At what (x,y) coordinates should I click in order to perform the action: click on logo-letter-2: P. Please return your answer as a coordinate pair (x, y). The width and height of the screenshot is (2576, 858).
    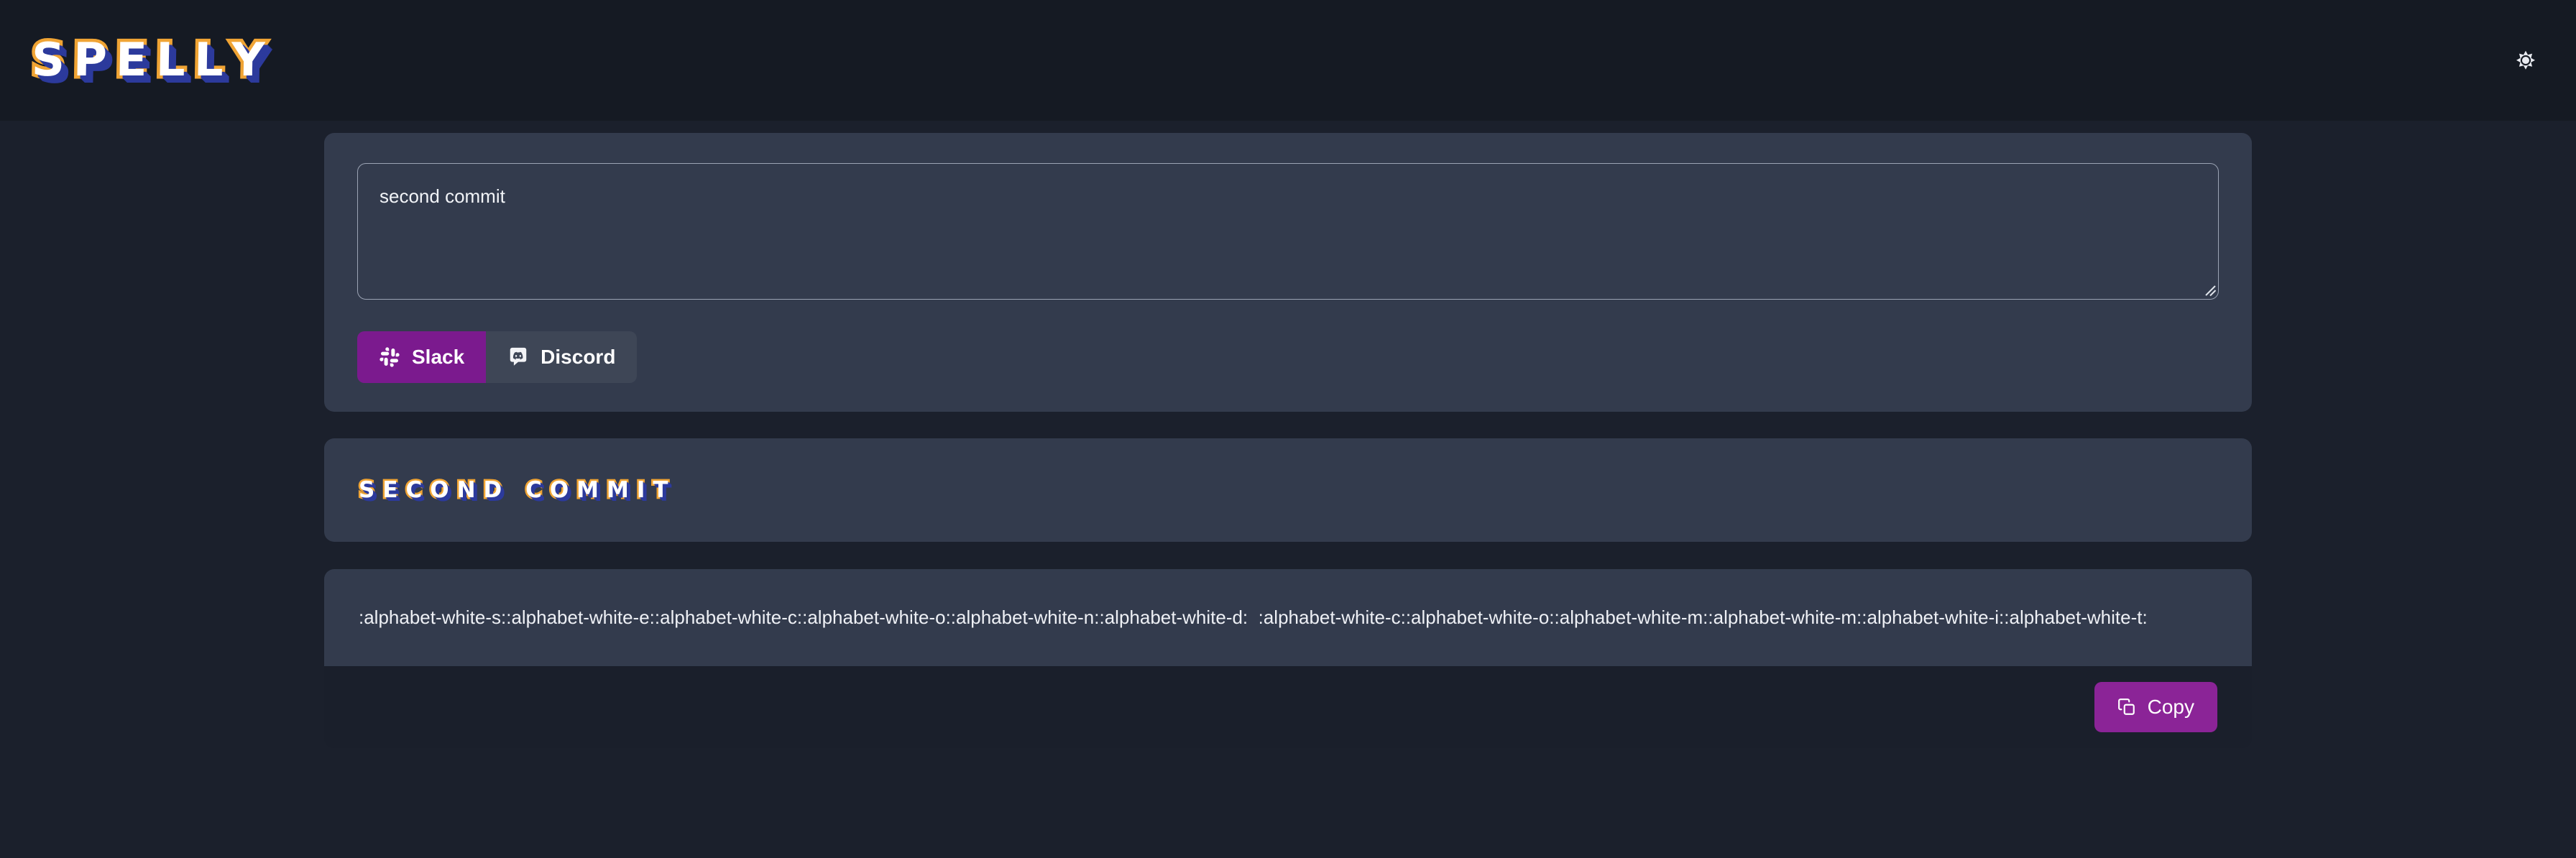
    Looking at the image, I should click on (91, 61).